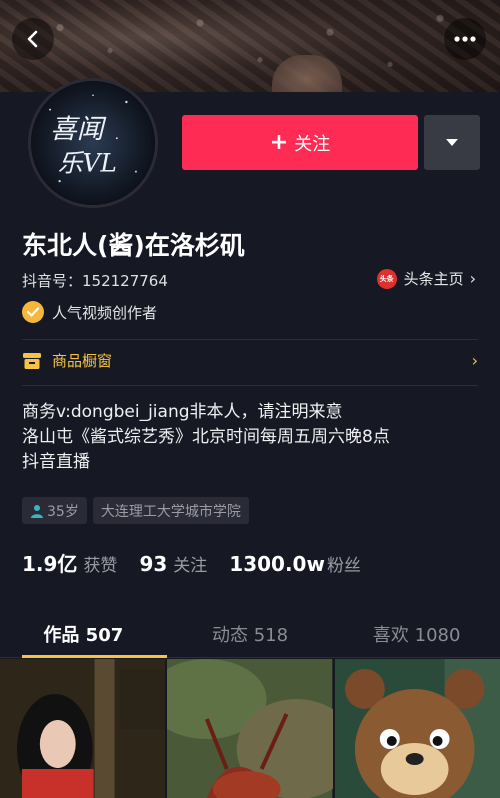 The height and width of the screenshot is (798, 500). What do you see at coordinates (250, 46) in the screenshot?
I see `profile-cover-image` at bounding box center [250, 46].